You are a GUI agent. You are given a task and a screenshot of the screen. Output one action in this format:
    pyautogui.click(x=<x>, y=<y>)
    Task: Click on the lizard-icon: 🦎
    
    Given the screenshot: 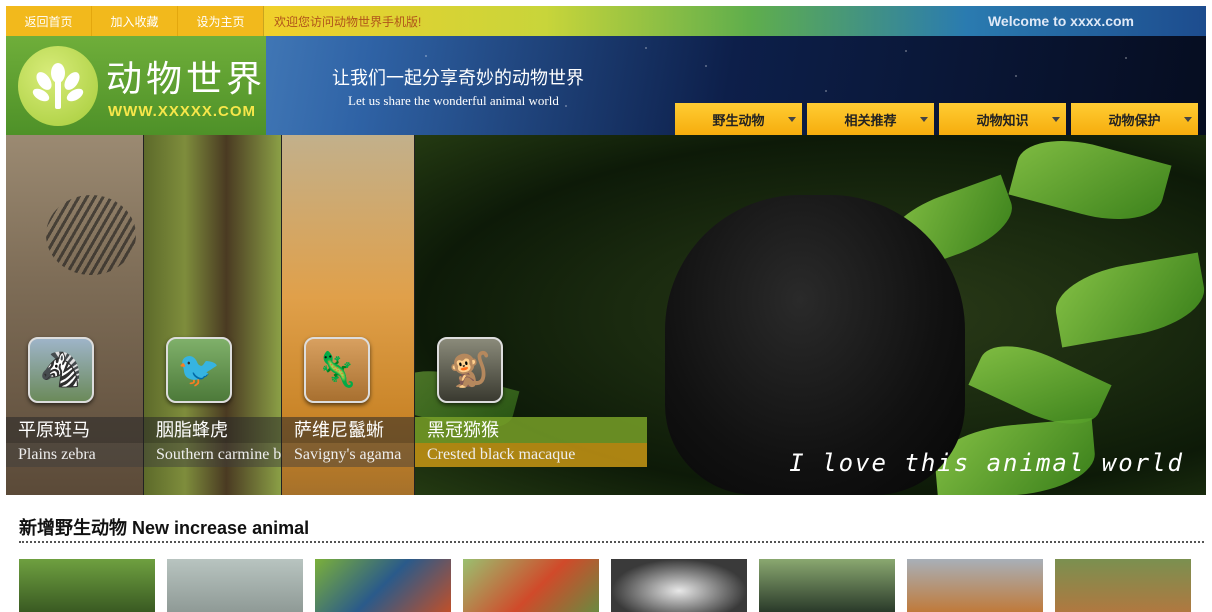 What is the action you would take?
    pyautogui.click(x=337, y=370)
    